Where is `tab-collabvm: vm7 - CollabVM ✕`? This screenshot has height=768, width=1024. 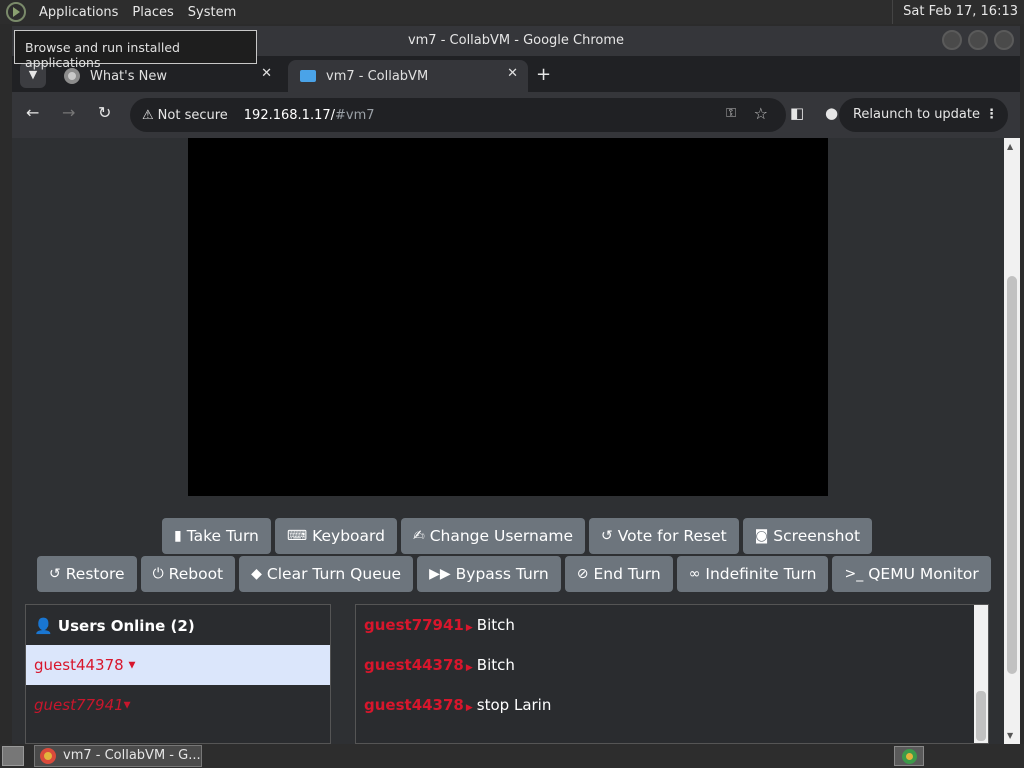
tab-collabvm: vm7 - CollabVM ✕ is located at coordinates (408, 76).